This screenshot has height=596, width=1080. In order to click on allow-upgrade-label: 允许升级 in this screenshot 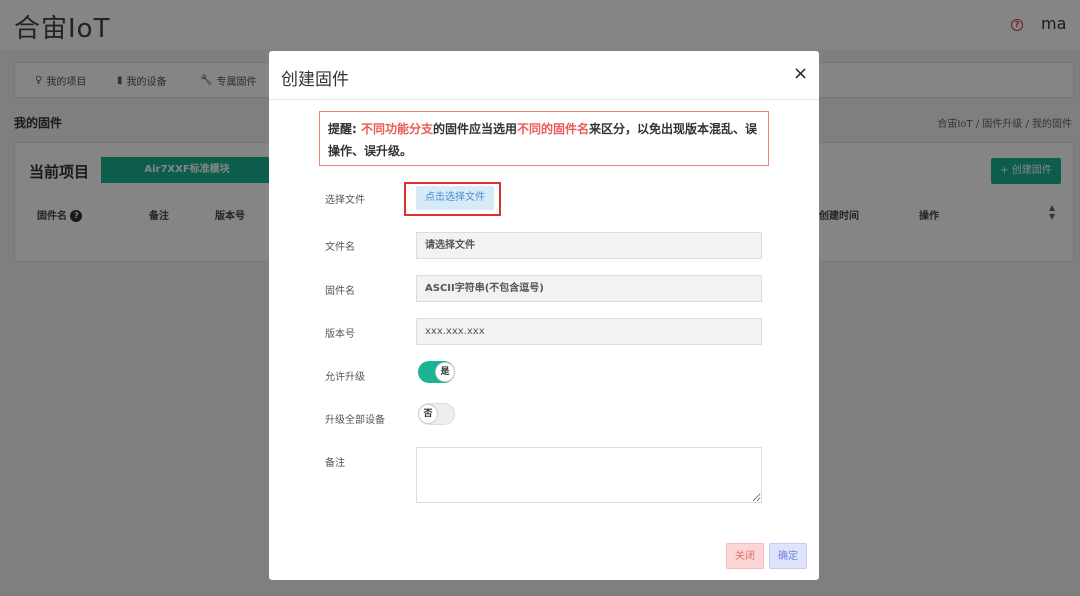, I will do `click(345, 377)`.